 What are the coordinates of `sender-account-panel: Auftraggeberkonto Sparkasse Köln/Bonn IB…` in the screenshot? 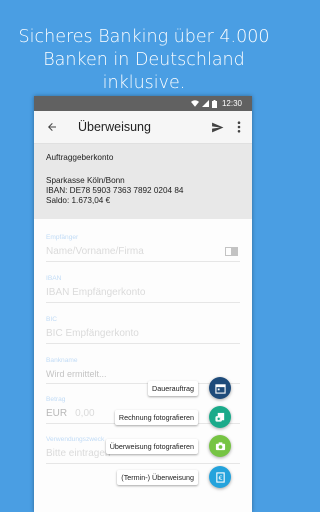 It's located at (143, 181).